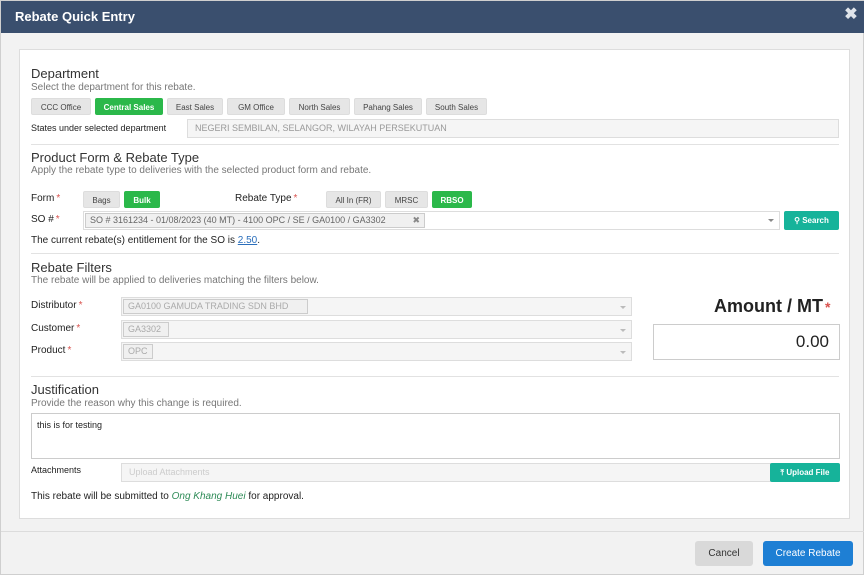 This screenshot has width=864, height=575. I want to click on footer-divider, so click(432, 531).